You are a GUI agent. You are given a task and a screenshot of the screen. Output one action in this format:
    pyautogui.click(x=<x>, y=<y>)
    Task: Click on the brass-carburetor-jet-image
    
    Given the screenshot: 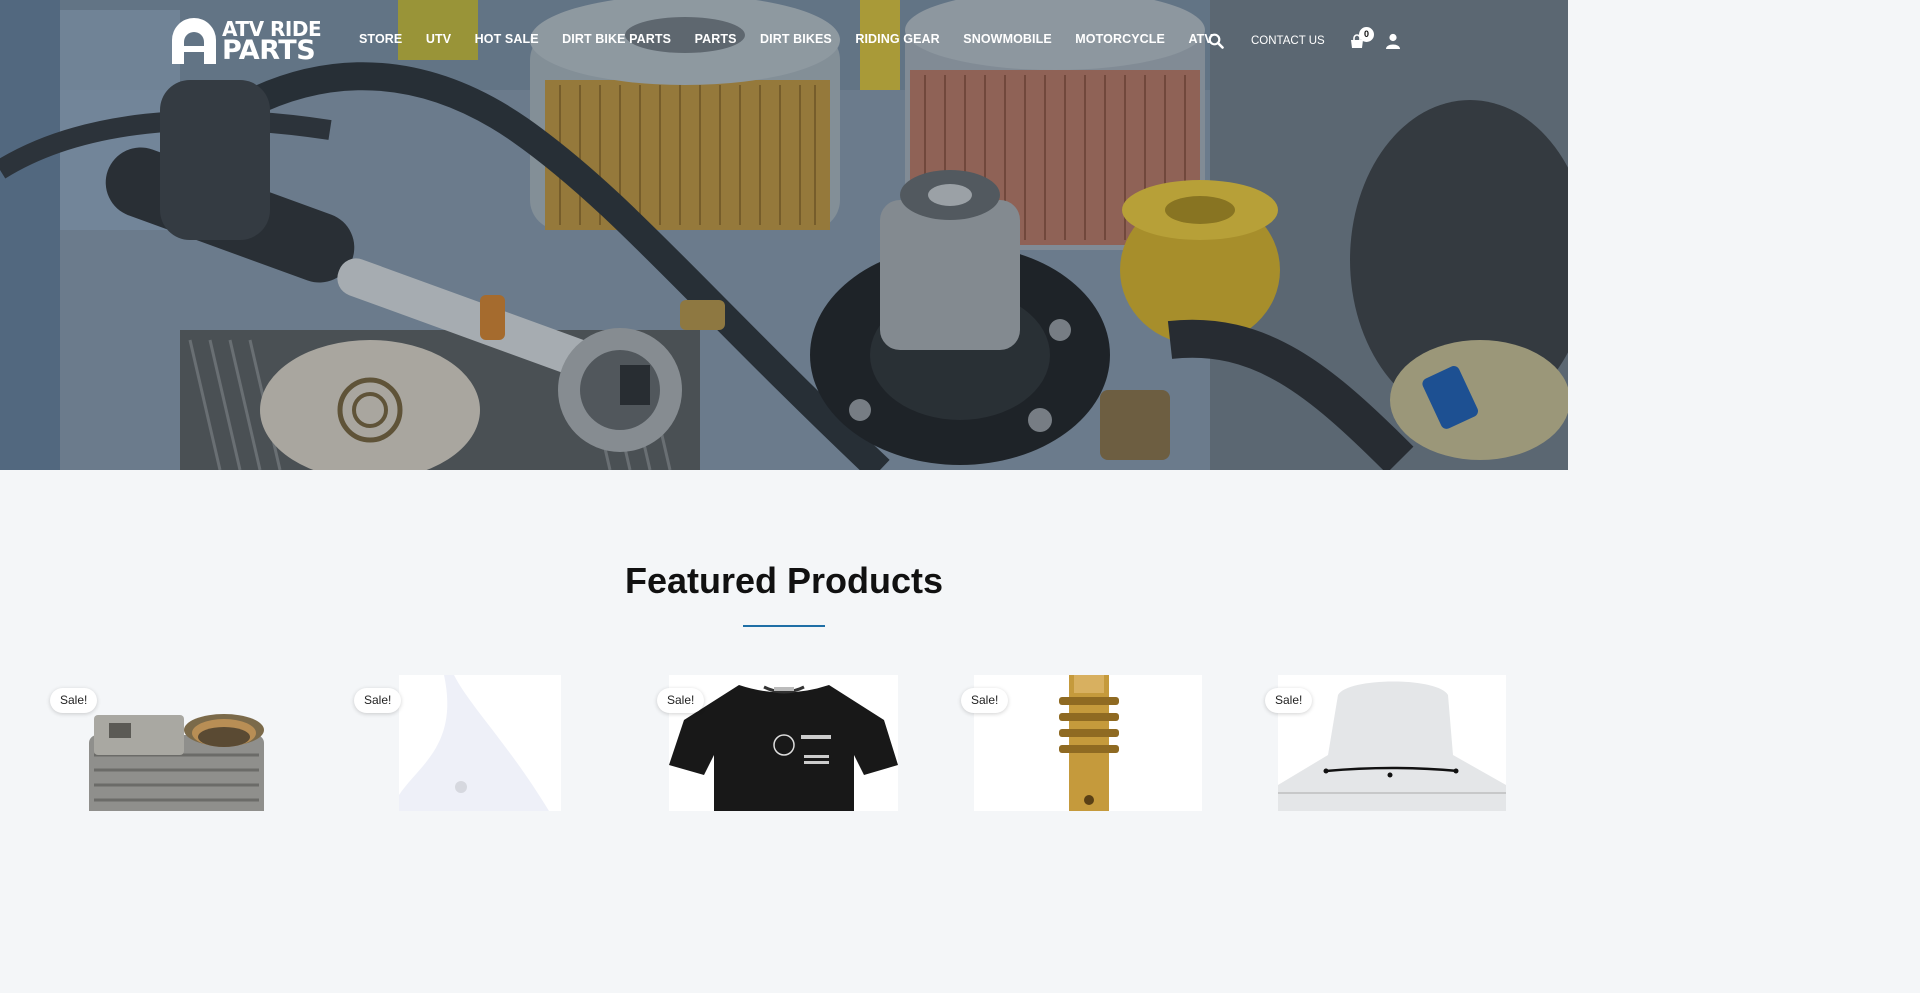 What is the action you would take?
    pyautogui.click(x=1088, y=743)
    